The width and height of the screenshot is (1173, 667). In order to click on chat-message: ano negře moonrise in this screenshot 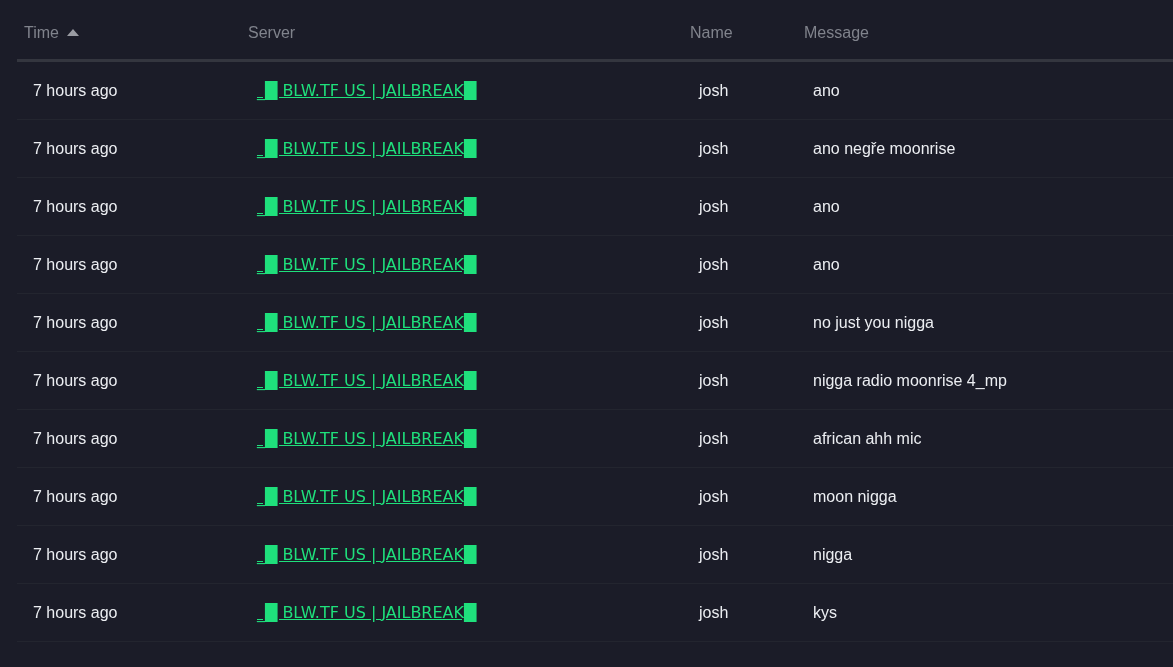, I will do `click(884, 148)`.